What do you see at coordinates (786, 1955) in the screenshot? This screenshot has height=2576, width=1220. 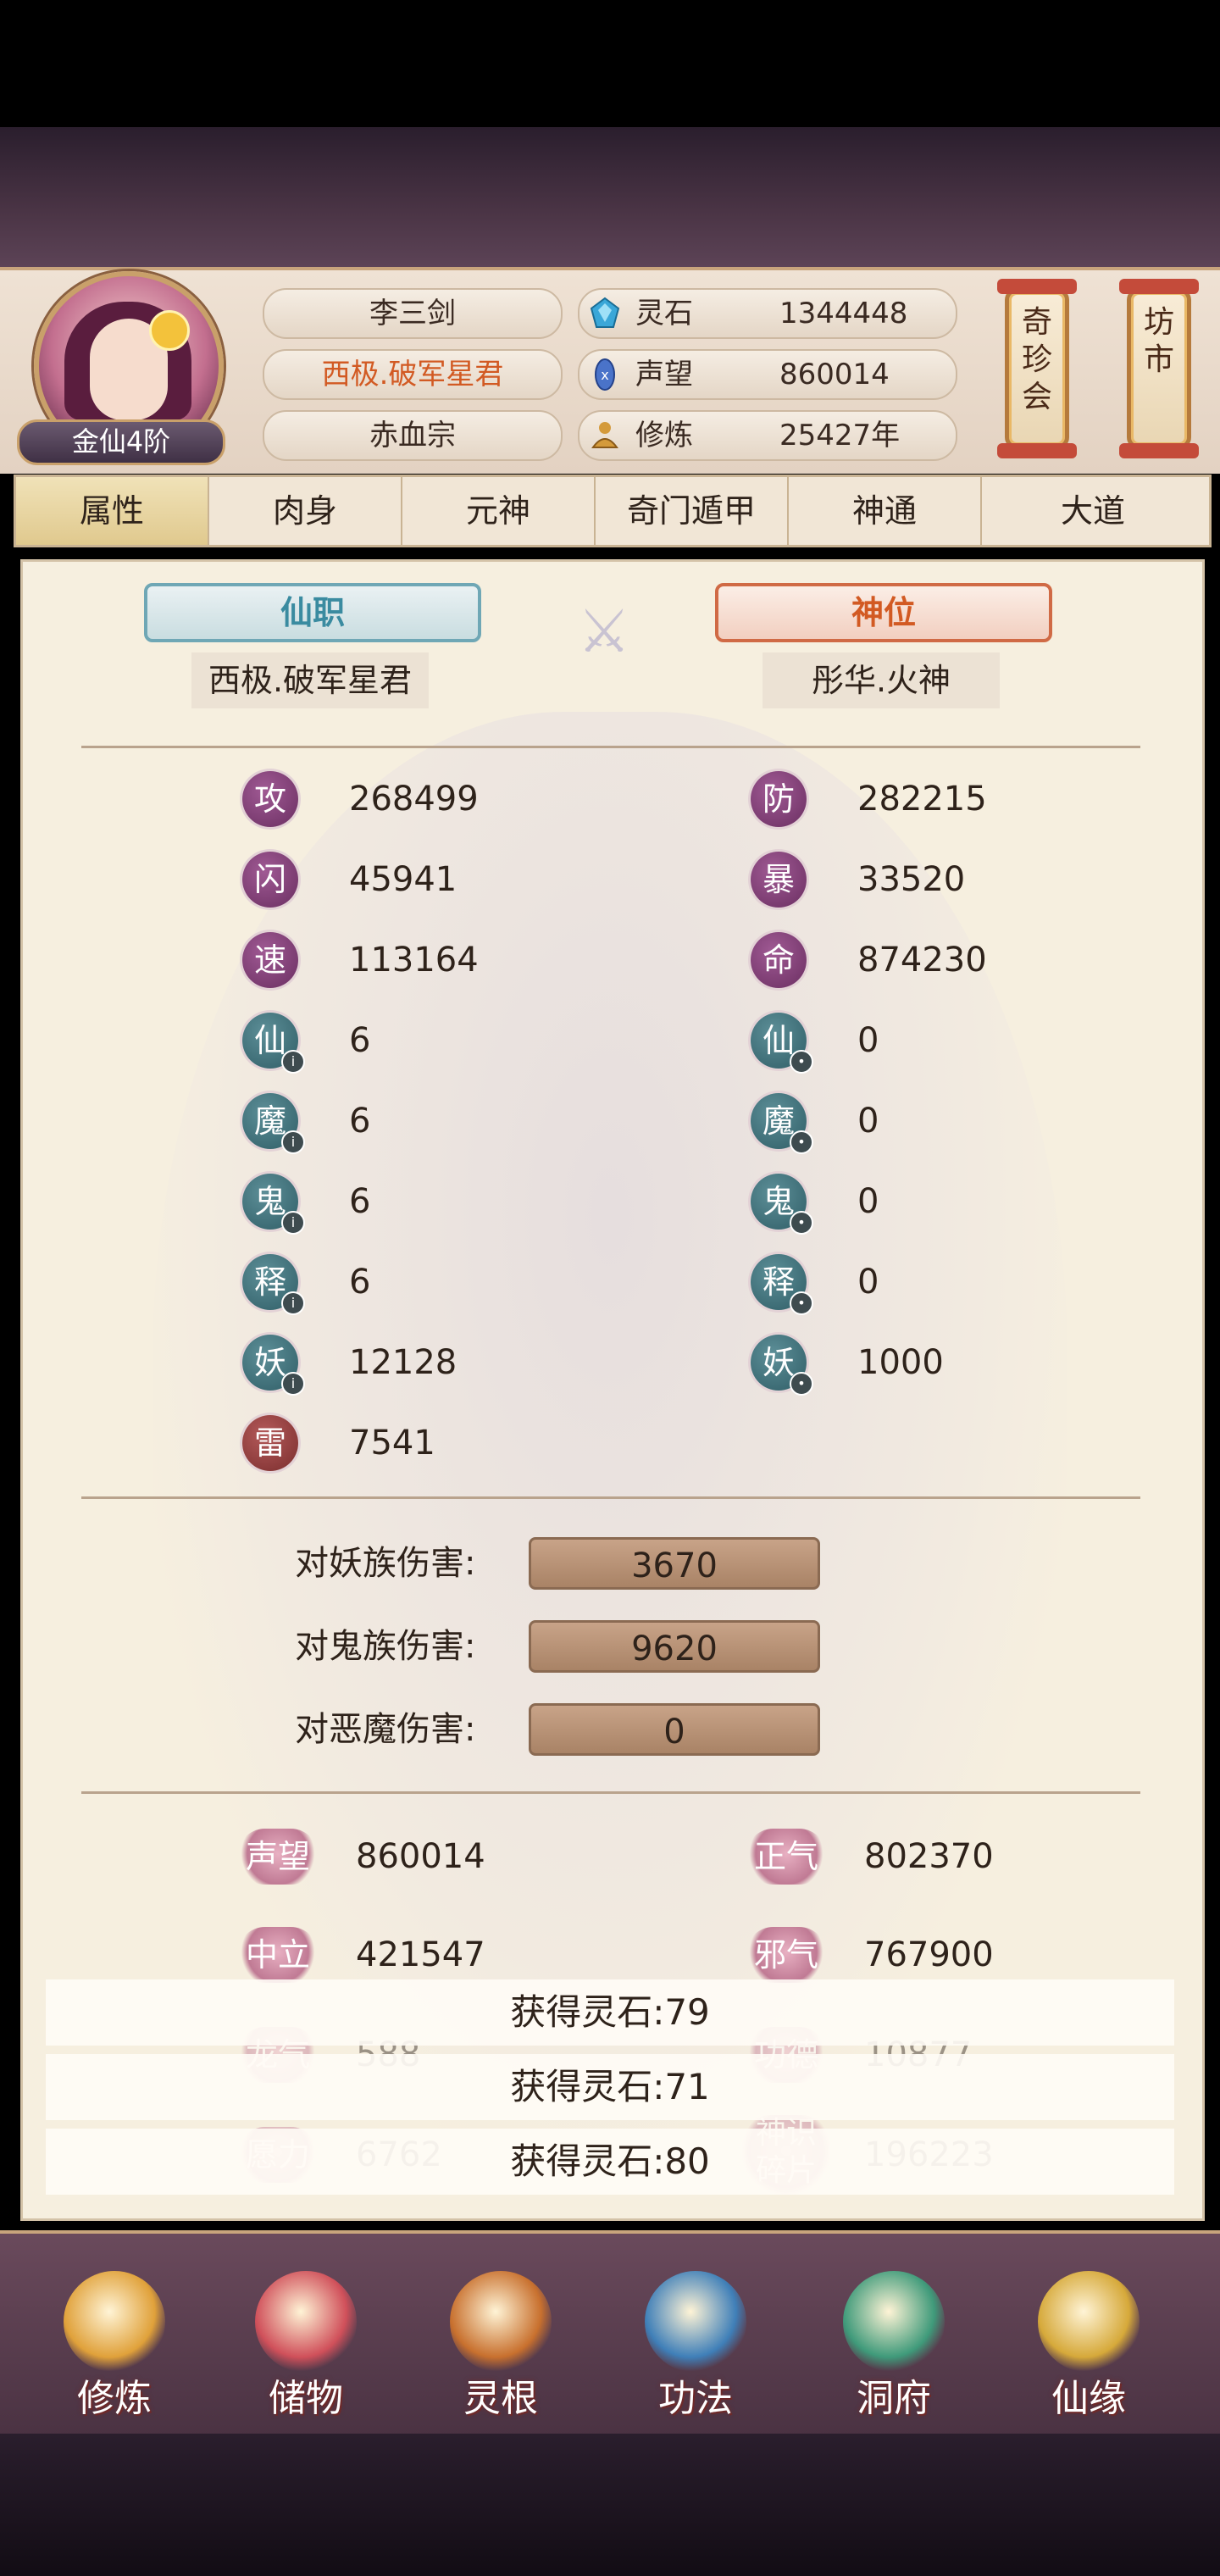 I see `evil-qi-stat-label: 邪气` at bounding box center [786, 1955].